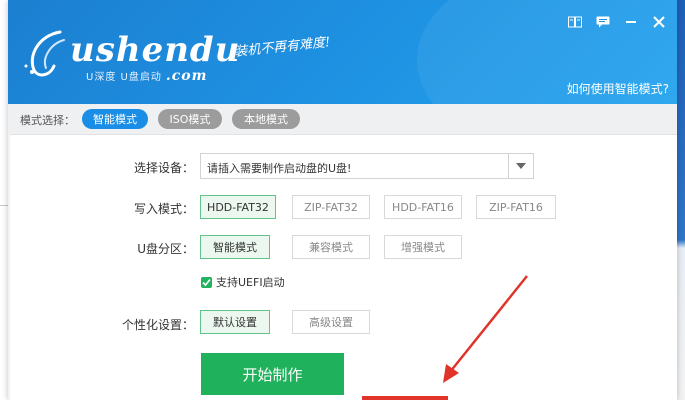  I want to click on annotation-red-box, so click(405, 398).